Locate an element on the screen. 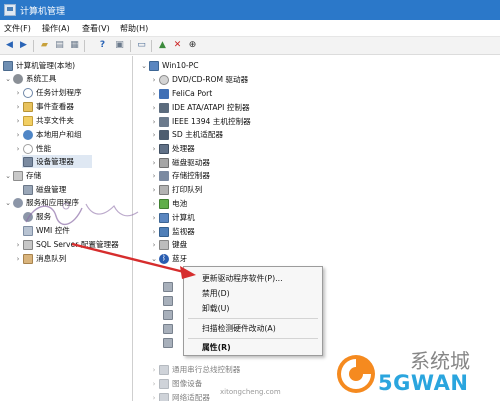  tree-item-sql-server: › SQL Server 配置管理器 is located at coordinates (66, 244).